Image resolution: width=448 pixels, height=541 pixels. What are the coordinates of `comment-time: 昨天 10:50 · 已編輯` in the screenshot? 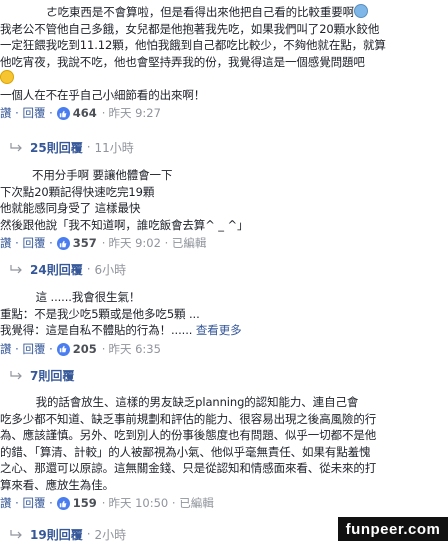 It's located at (160, 503).